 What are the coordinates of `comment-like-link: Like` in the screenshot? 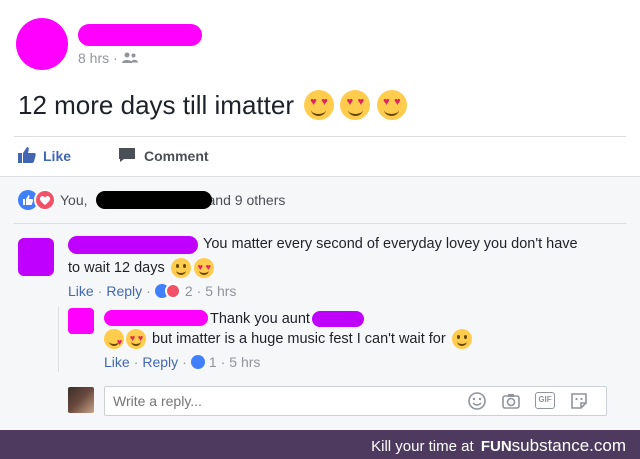 It's located at (81, 291).